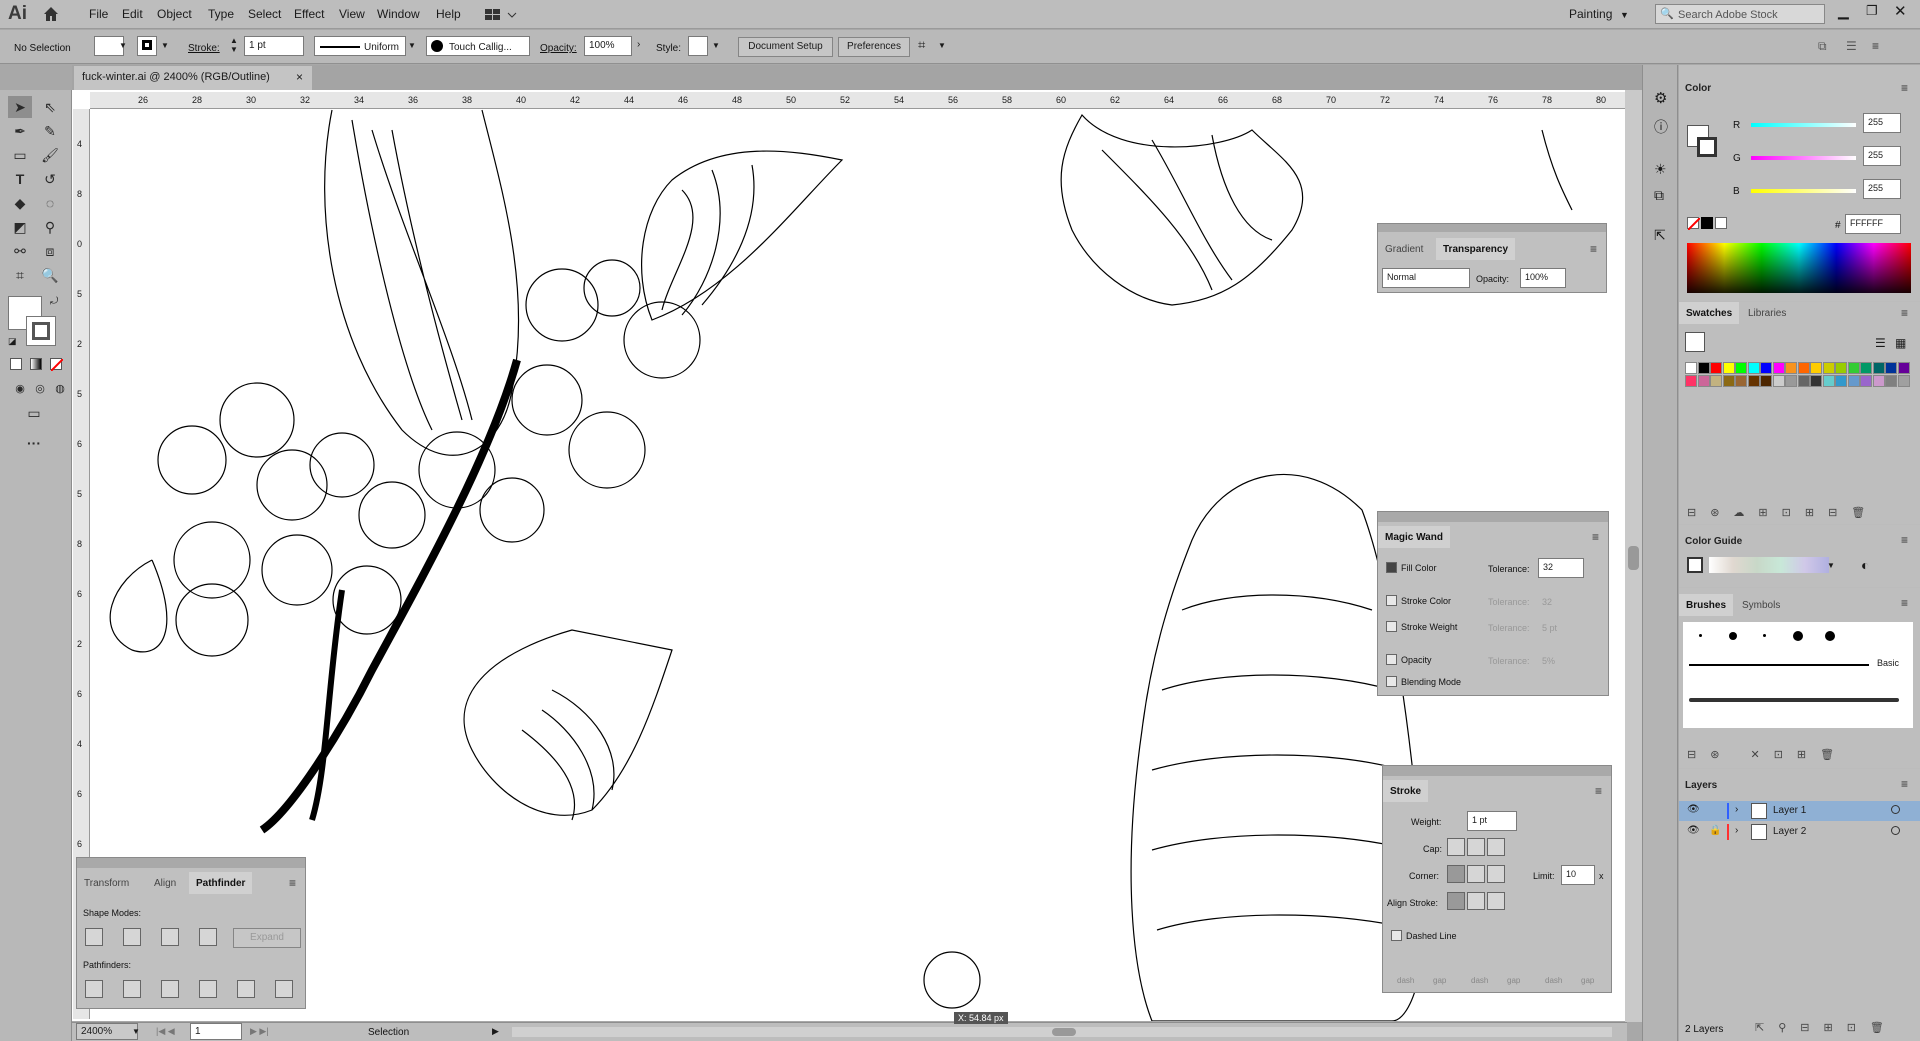 The height and width of the screenshot is (1041, 1920). I want to click on appearance-icon: ⚙, so click(1660, 98).